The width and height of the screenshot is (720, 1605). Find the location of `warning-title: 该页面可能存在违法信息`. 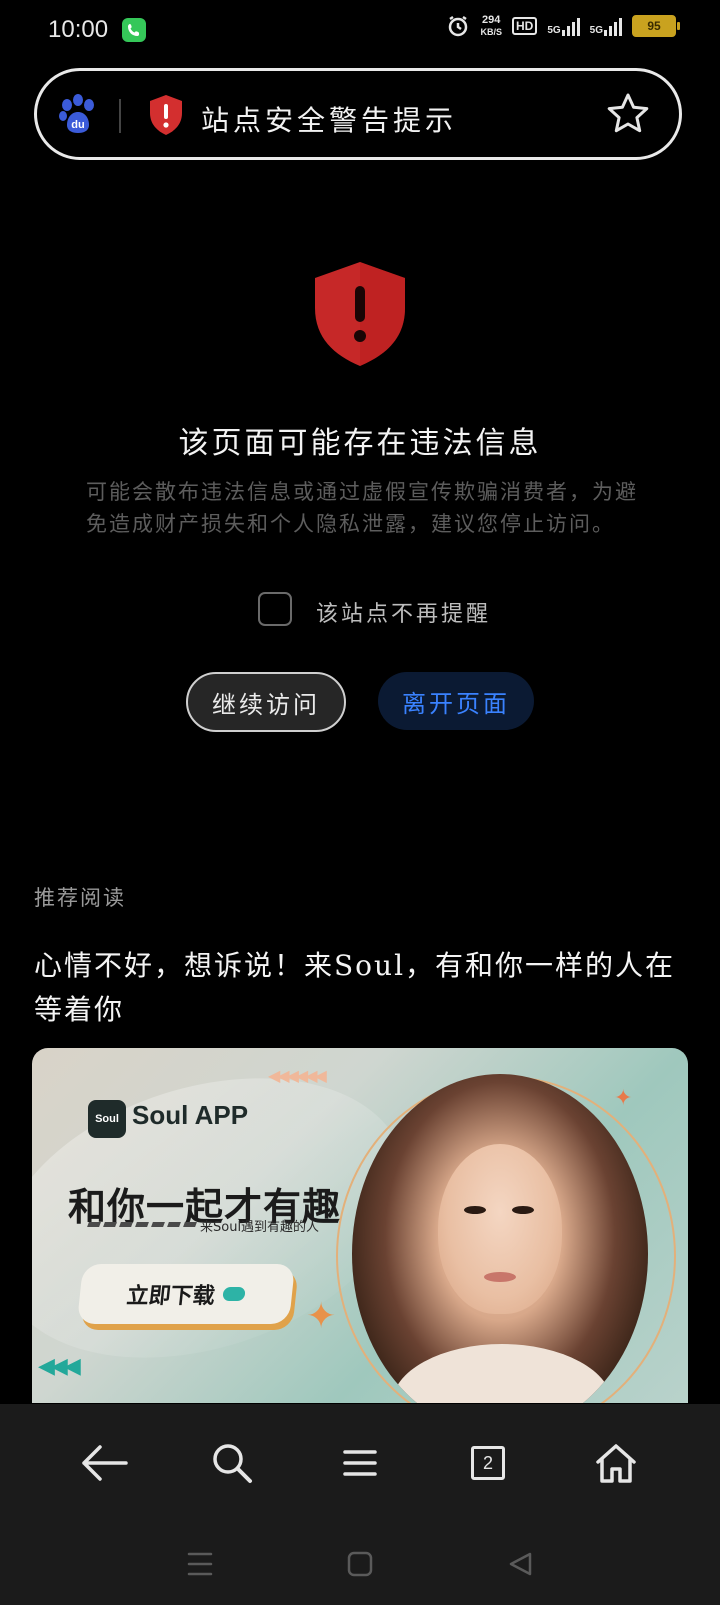

warning-title: 该页面可能存在违法信息 is located at coordinates (360, 443).